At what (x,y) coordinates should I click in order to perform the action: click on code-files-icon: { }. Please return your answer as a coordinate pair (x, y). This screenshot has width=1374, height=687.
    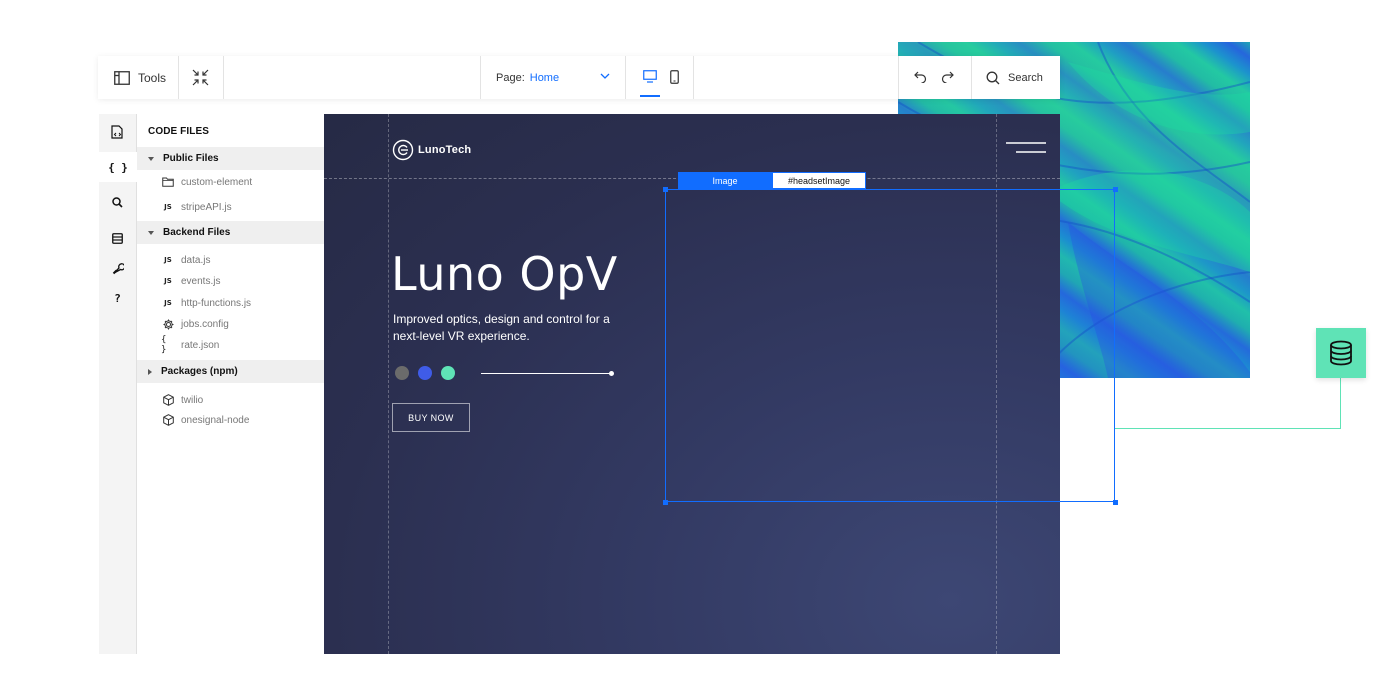
    Looking at the image, I should click on (118, 167).